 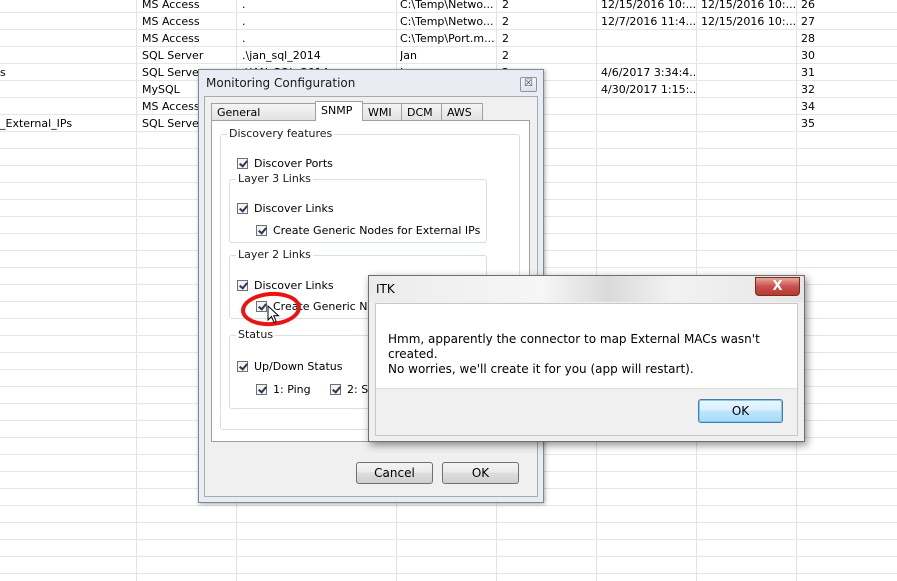 I want to click on window-title: Monitoring Configuration, so click(x=281, y=83).